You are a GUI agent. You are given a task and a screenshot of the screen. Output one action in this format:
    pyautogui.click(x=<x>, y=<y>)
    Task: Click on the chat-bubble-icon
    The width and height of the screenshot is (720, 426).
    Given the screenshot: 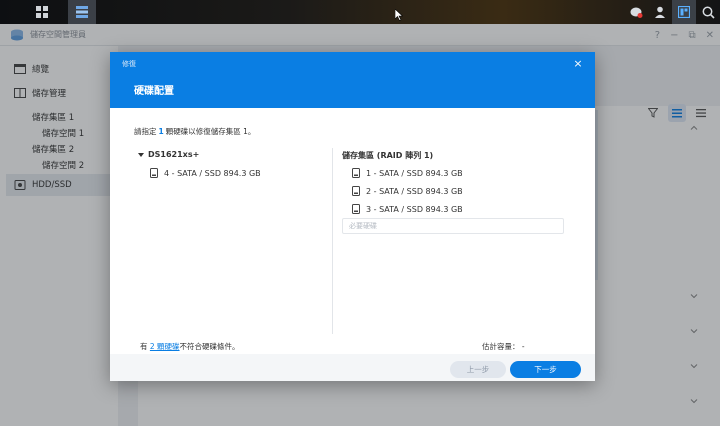 What is the action you would take?
    pyautogui.click(x=636, y=12)
    